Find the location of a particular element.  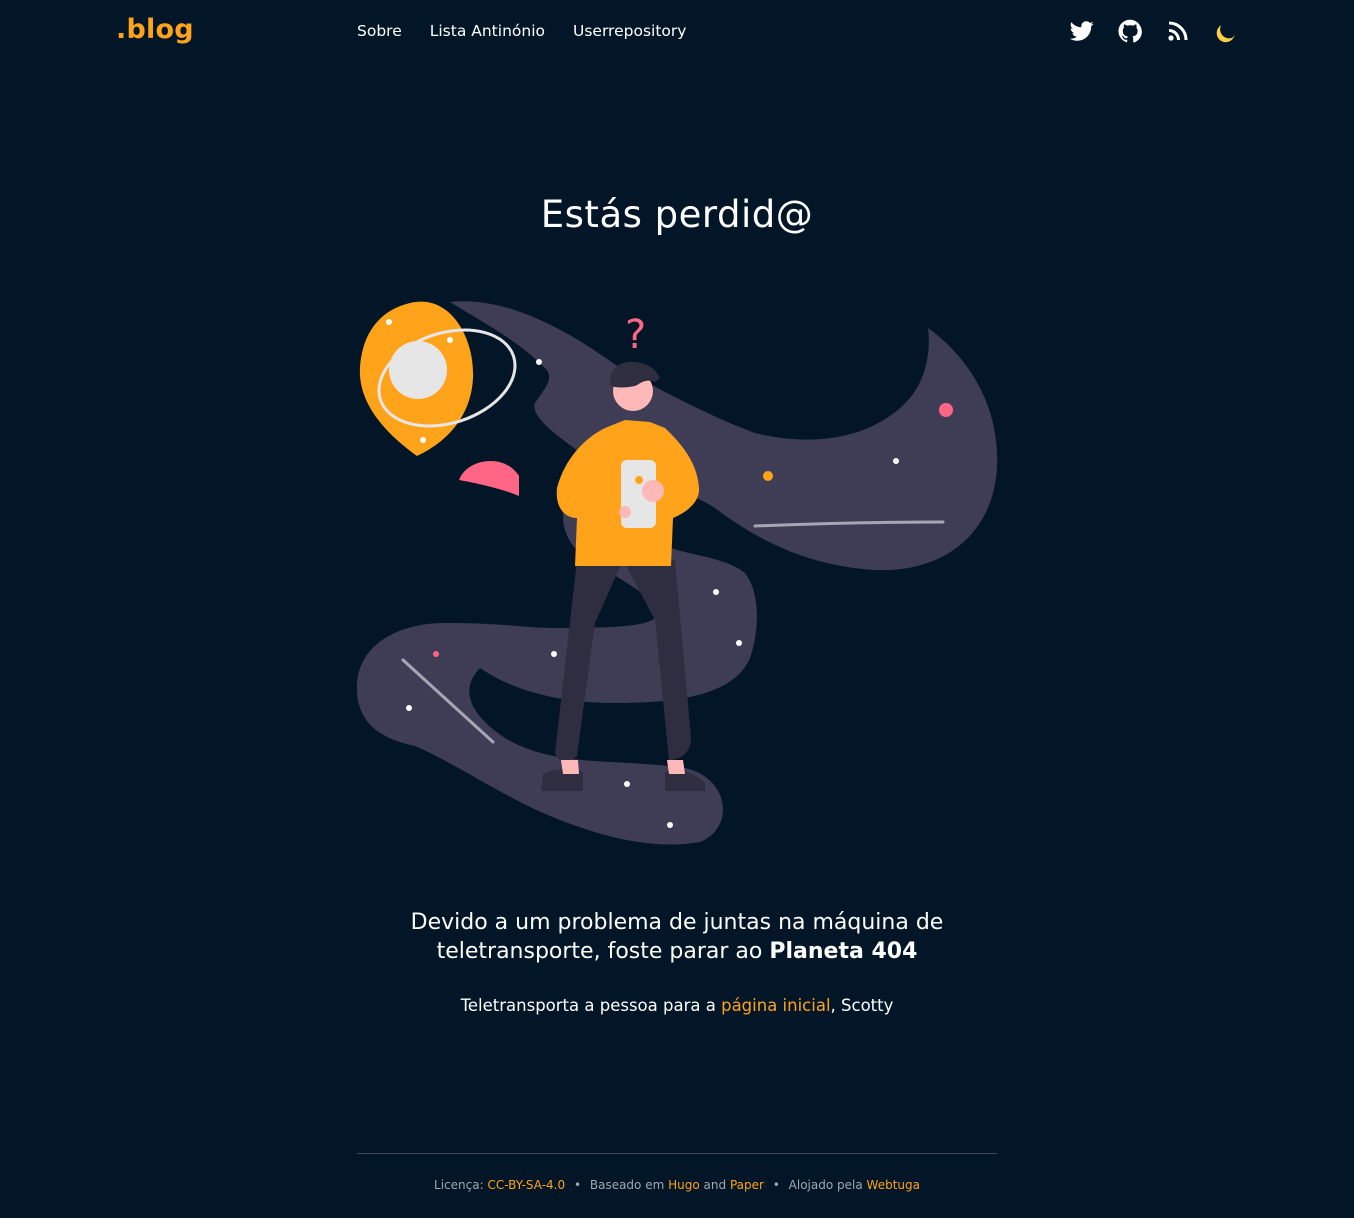

and-text: and is located at coordinates (715, 1185).